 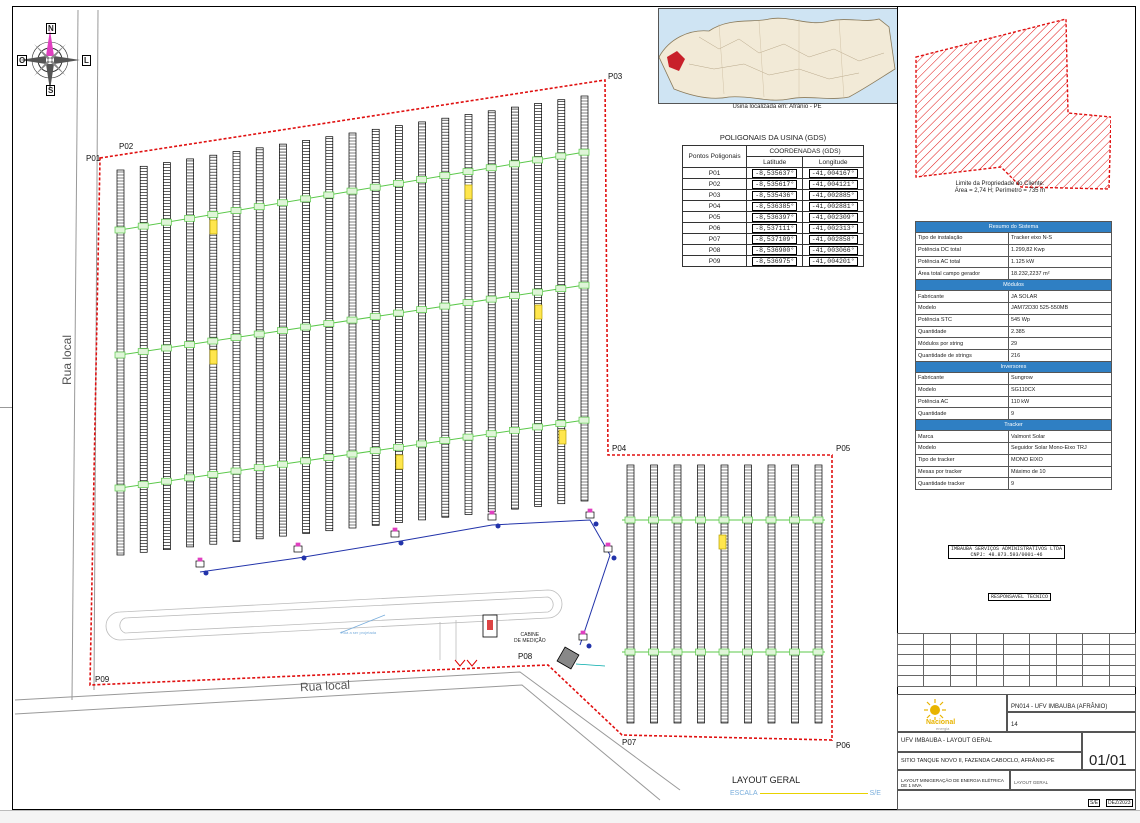 I want to click on summary-key: Tipo de tracker, so click(x=962, y=460).